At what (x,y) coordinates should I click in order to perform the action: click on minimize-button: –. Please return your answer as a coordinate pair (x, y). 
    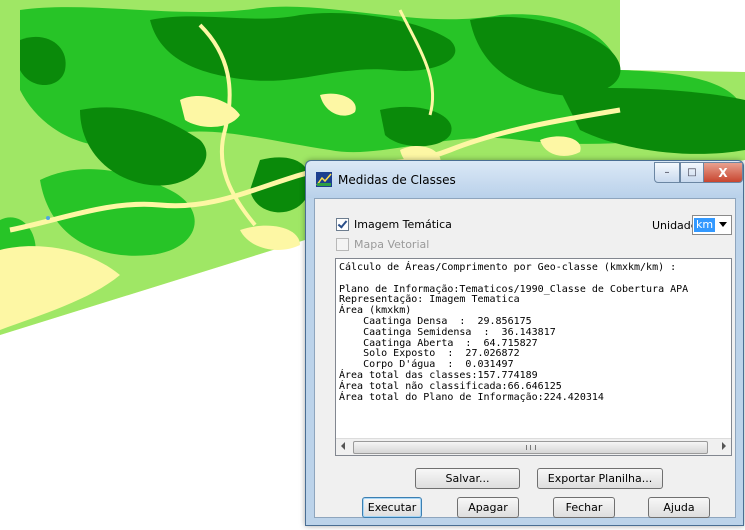
    Looking at the image, I should click on (667, 172).